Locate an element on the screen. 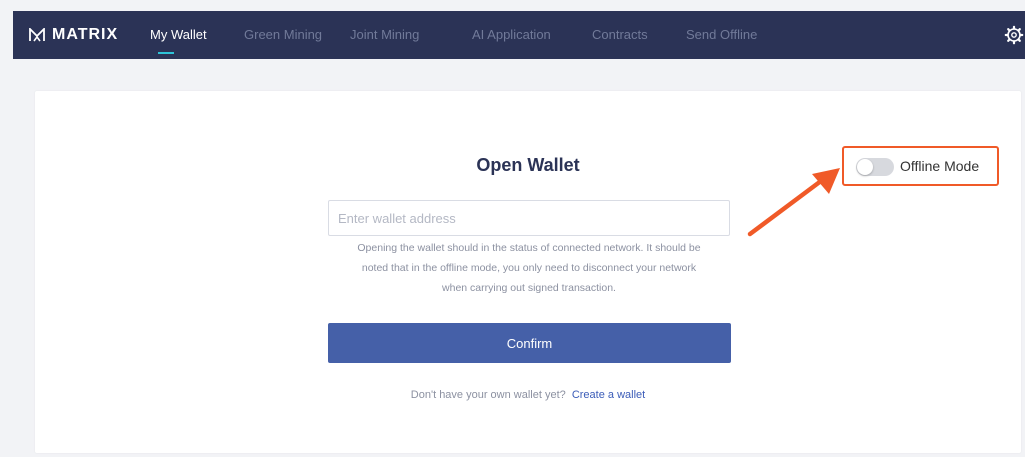 The width and height of the screenshot is (1025, 457). offline-mode-highlight: Offline Mode is located at coordinates (920, 166).